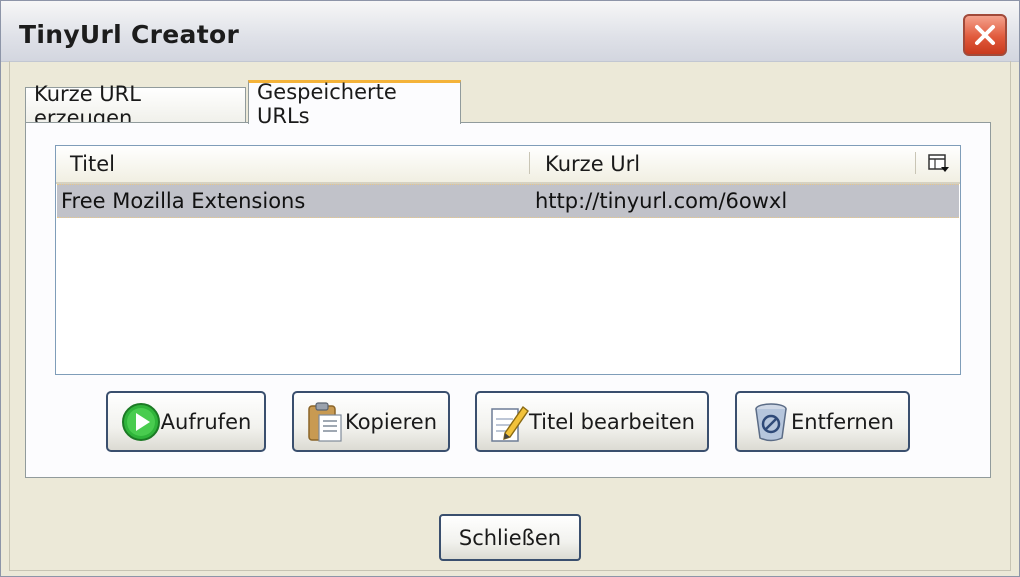 The image size is (1020, 577). Describe the element at coordinates (592, 164) in the screenshot. I see `column-header-short-url: Kurze Url` at that location.